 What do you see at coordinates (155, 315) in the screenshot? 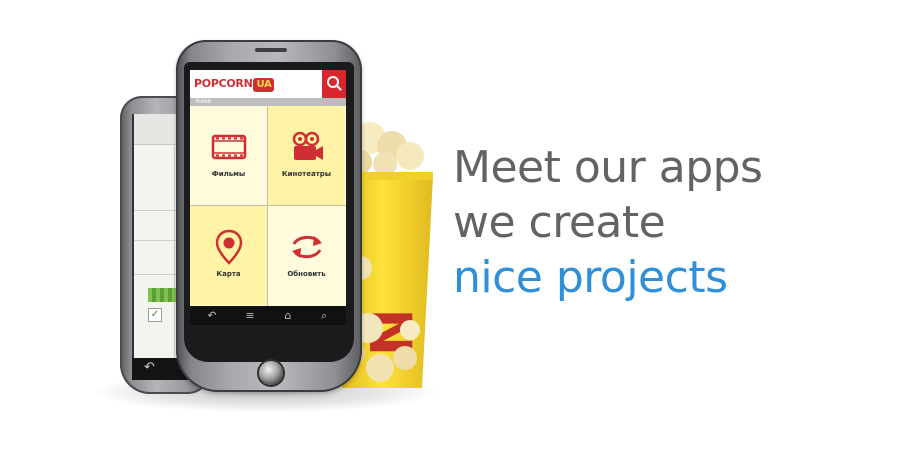
I see `checkbox-icon: ✓` at bounding box center [155, 315].